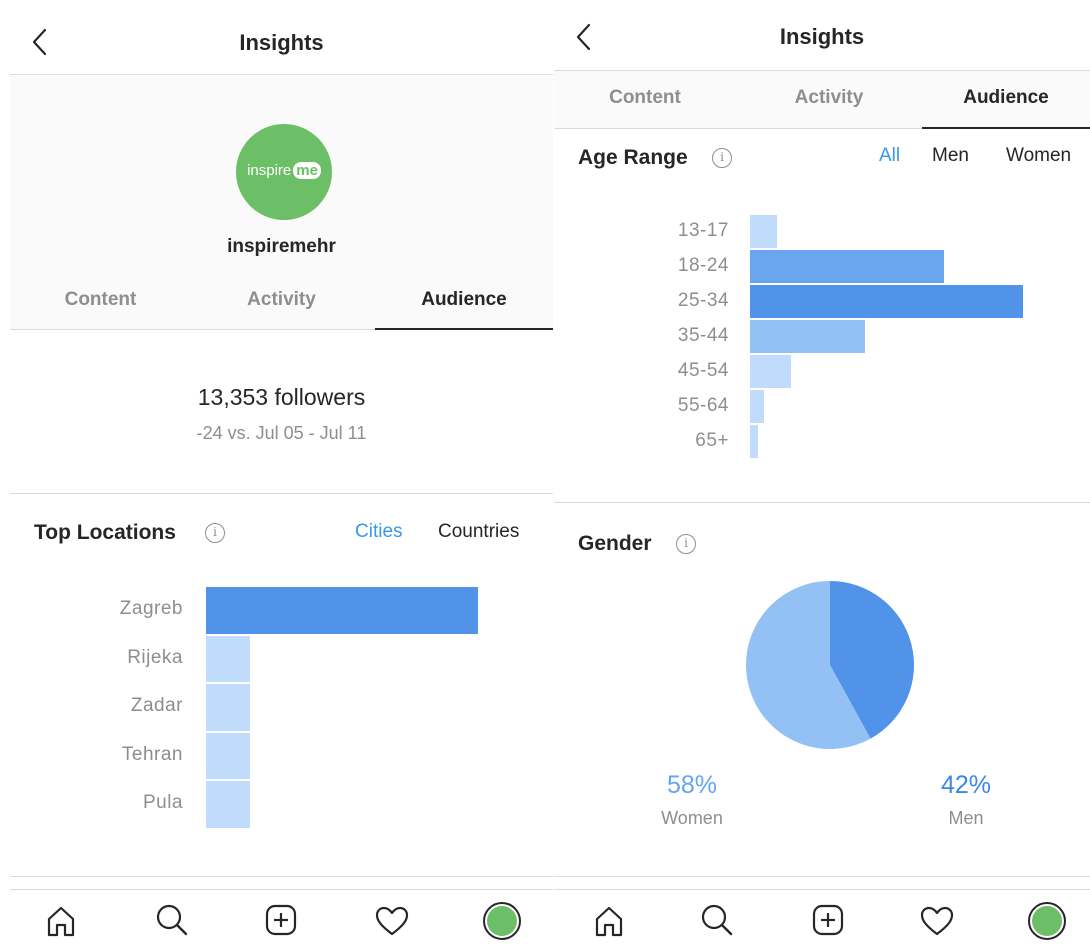 Image resolution: width=1090 pixels, height=947 pixels. Describe the element at coordinates (379, 532) in the screenshot. I see `filter-cities: Cities` at that location.